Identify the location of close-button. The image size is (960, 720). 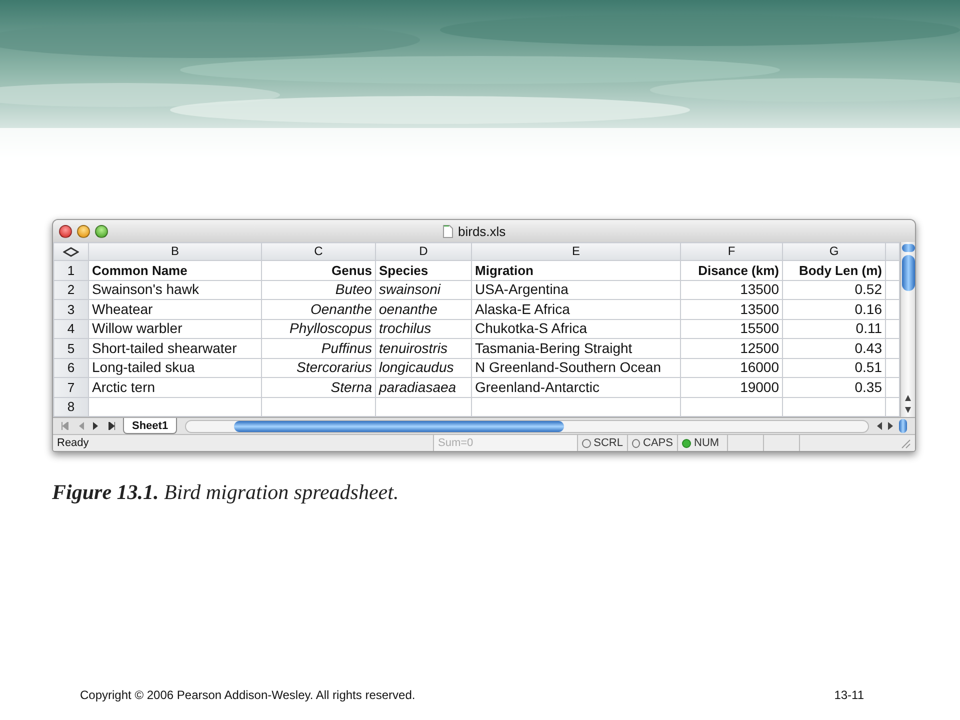
(65, 231).